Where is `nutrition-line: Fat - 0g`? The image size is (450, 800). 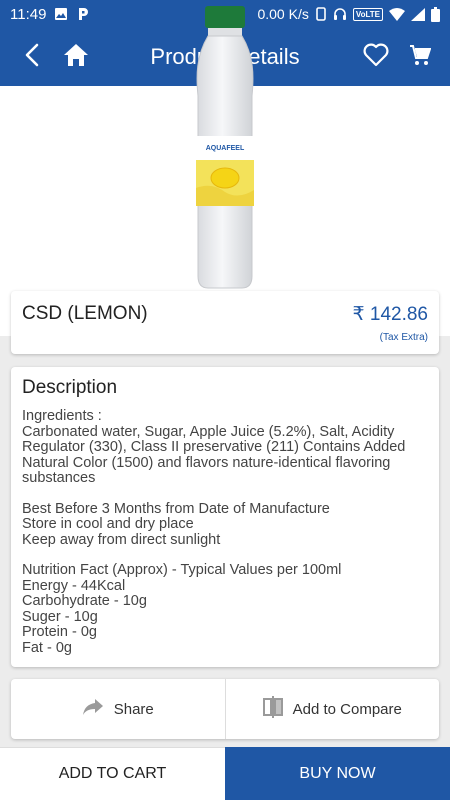 nutrition-line: Fat - 0g is located at coordinates (47, 647).